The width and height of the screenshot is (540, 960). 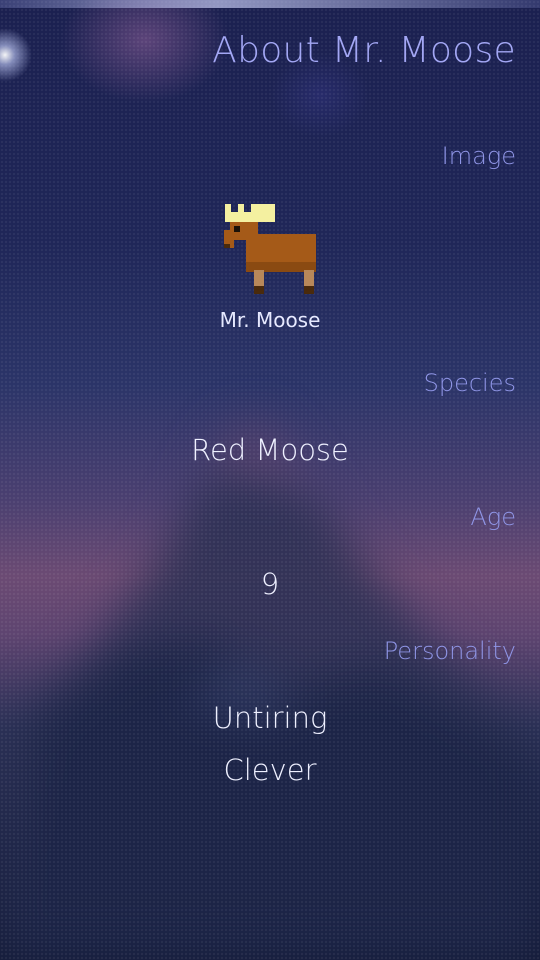 I want to click on moose-icon, so click(x=270, y=250).